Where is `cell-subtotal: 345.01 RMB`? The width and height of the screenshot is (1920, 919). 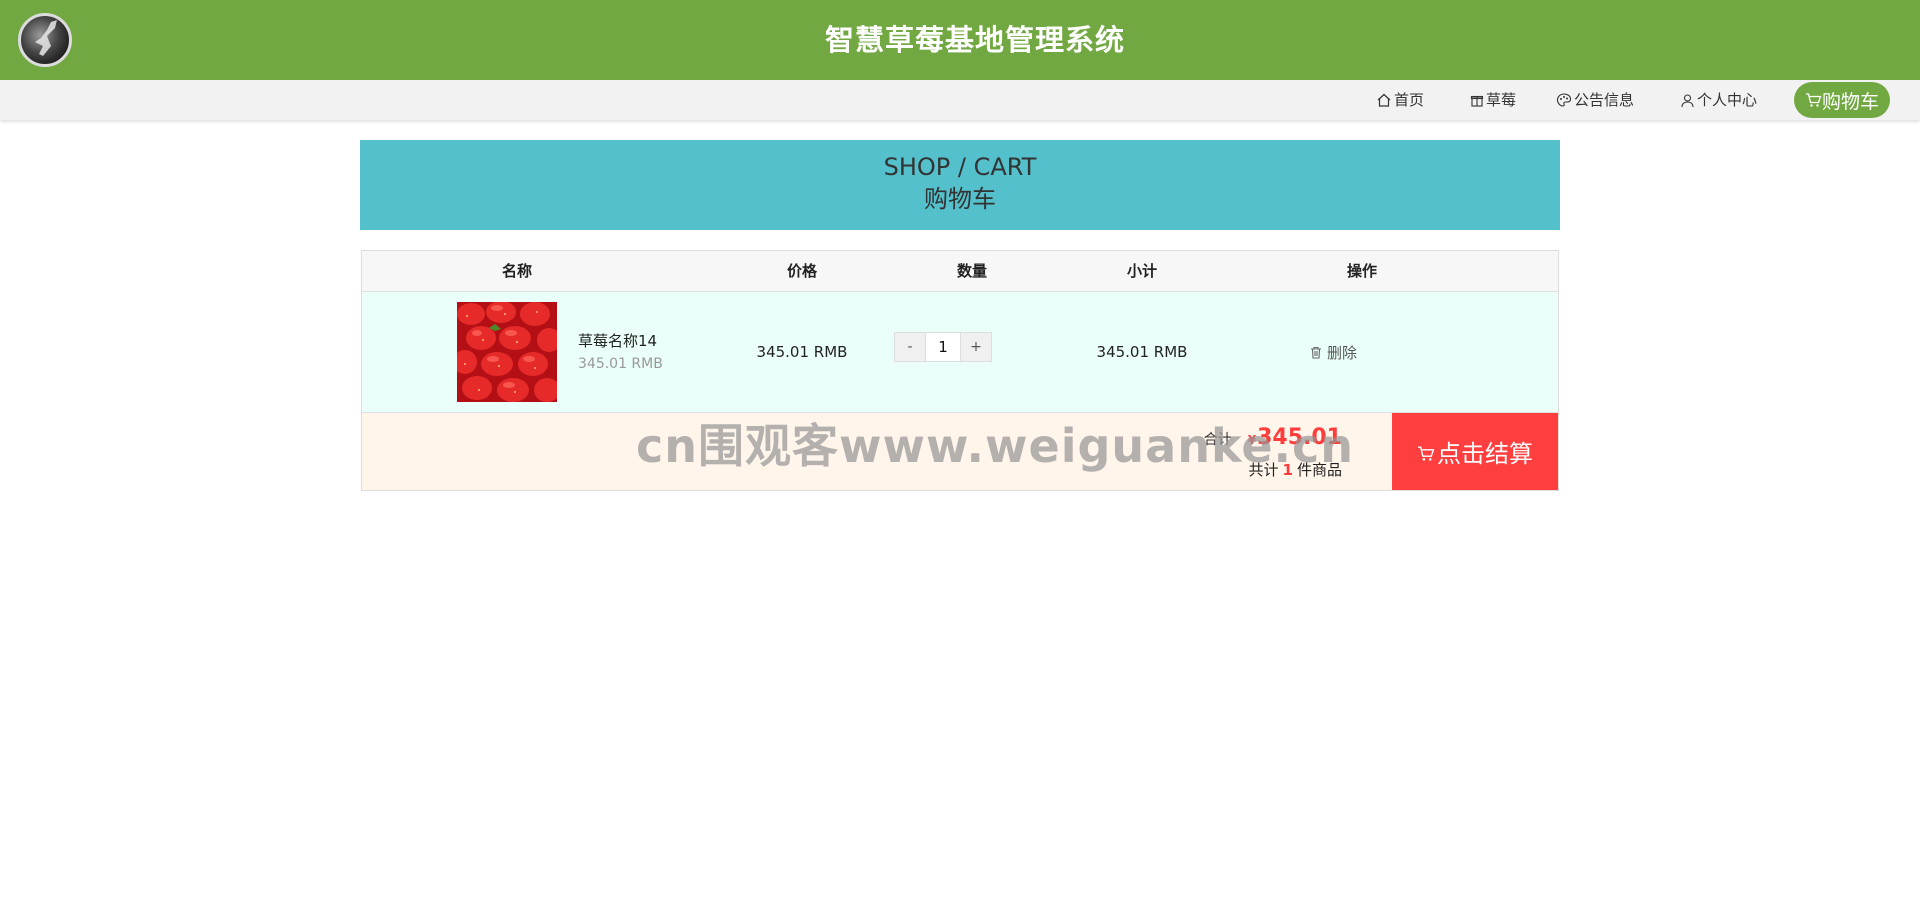
cell-subtotal: 345.01 RMB is located at coordinates (1142, 352).